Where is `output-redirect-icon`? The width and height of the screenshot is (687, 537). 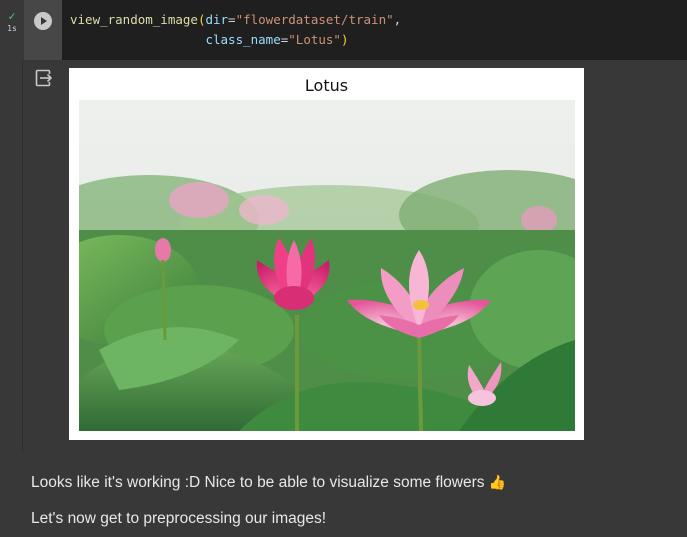 output-redirect-icon is located at coordinates (44, 78).